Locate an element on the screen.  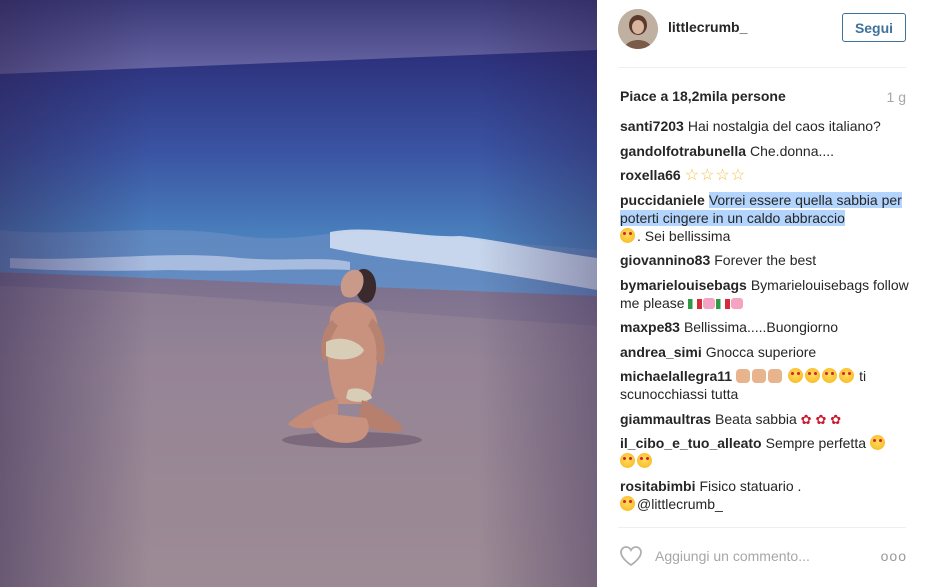
comment: giammaultras Beata sabbia ✿ ✿ ✿ is located at coordinates (765, 419).